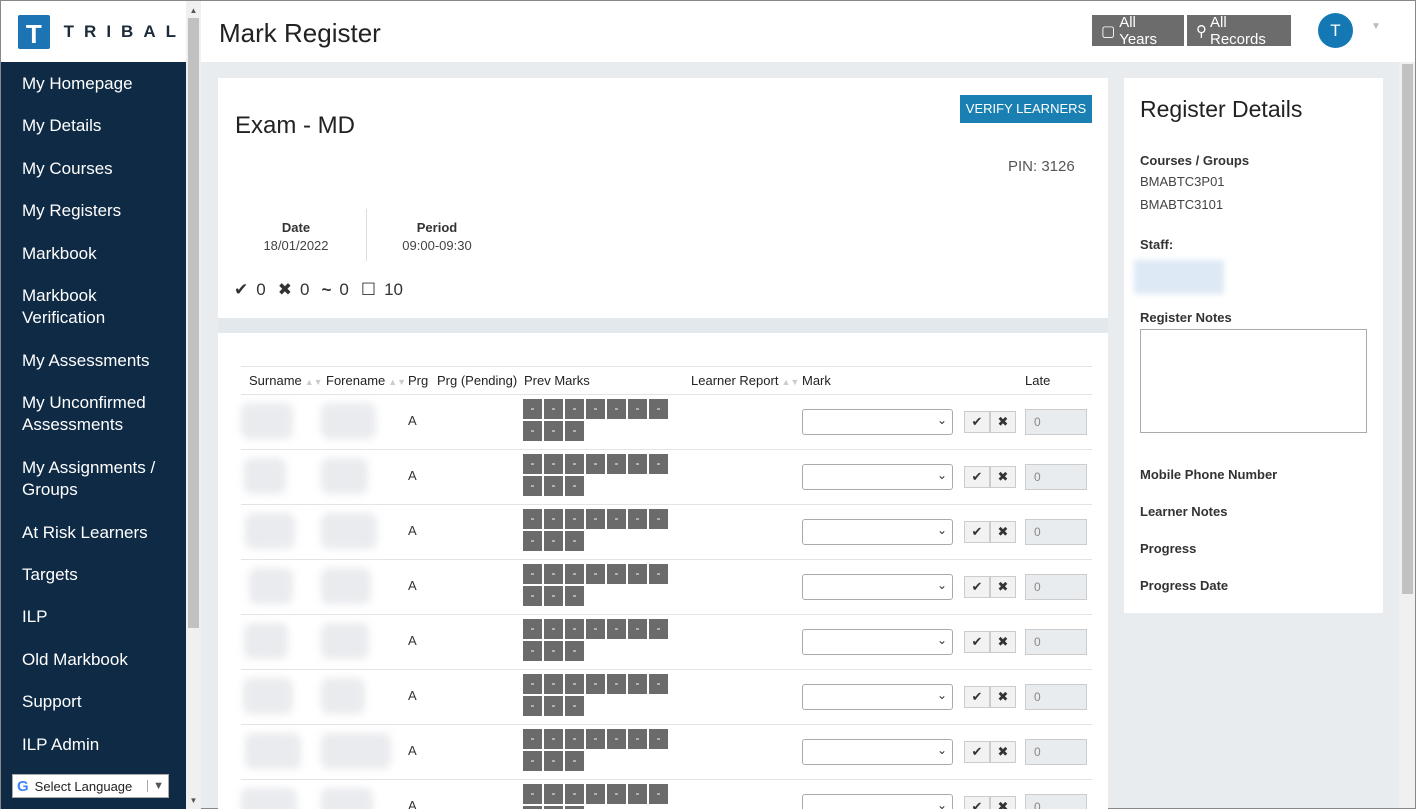  Describe the element at coordinates (93, 31) in the screenshot. I see `logo: T TRIBAL` at that location.